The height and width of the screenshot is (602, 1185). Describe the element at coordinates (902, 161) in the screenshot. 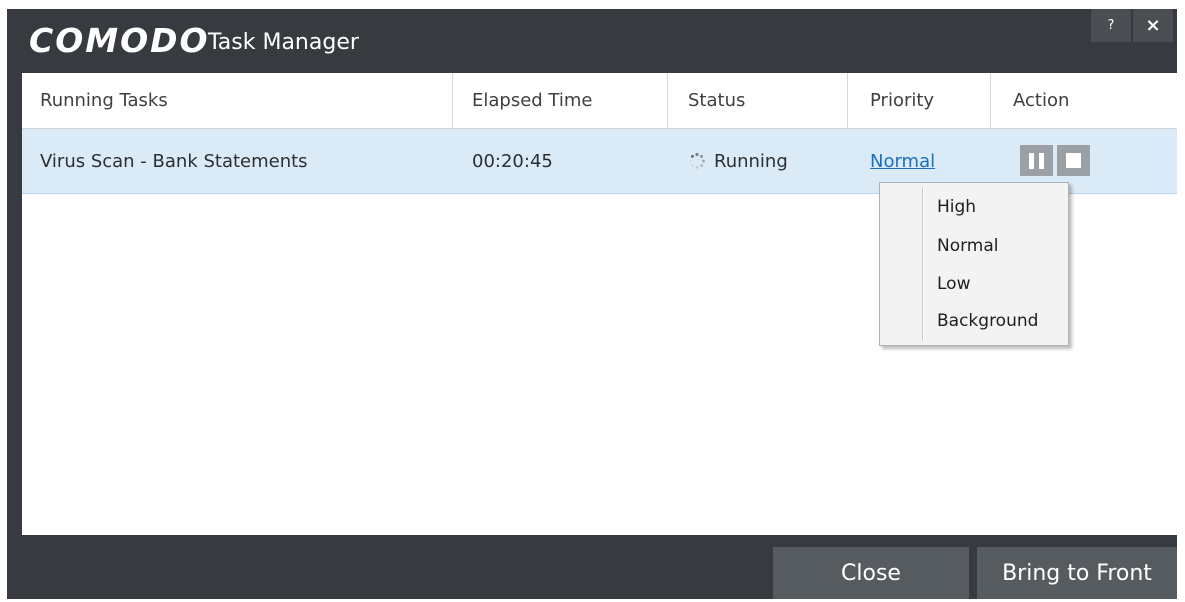

I see `priority-link: Normal` at that location.